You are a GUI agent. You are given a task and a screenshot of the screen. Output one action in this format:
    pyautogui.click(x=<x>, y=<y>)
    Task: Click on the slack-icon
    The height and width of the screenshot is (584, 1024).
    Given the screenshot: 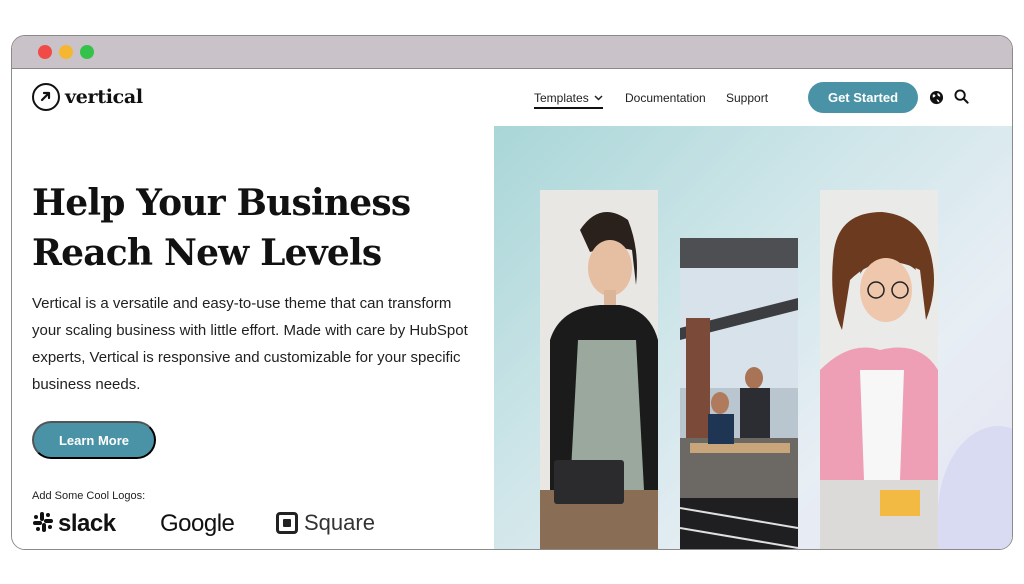 What is the action you would take?
    pyautogui.click(x=43, y=524)
    